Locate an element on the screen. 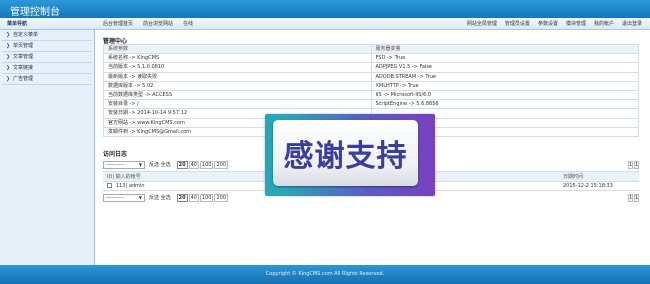  nav-section-label: 菜单导航 is located at coordinates (17, 24).